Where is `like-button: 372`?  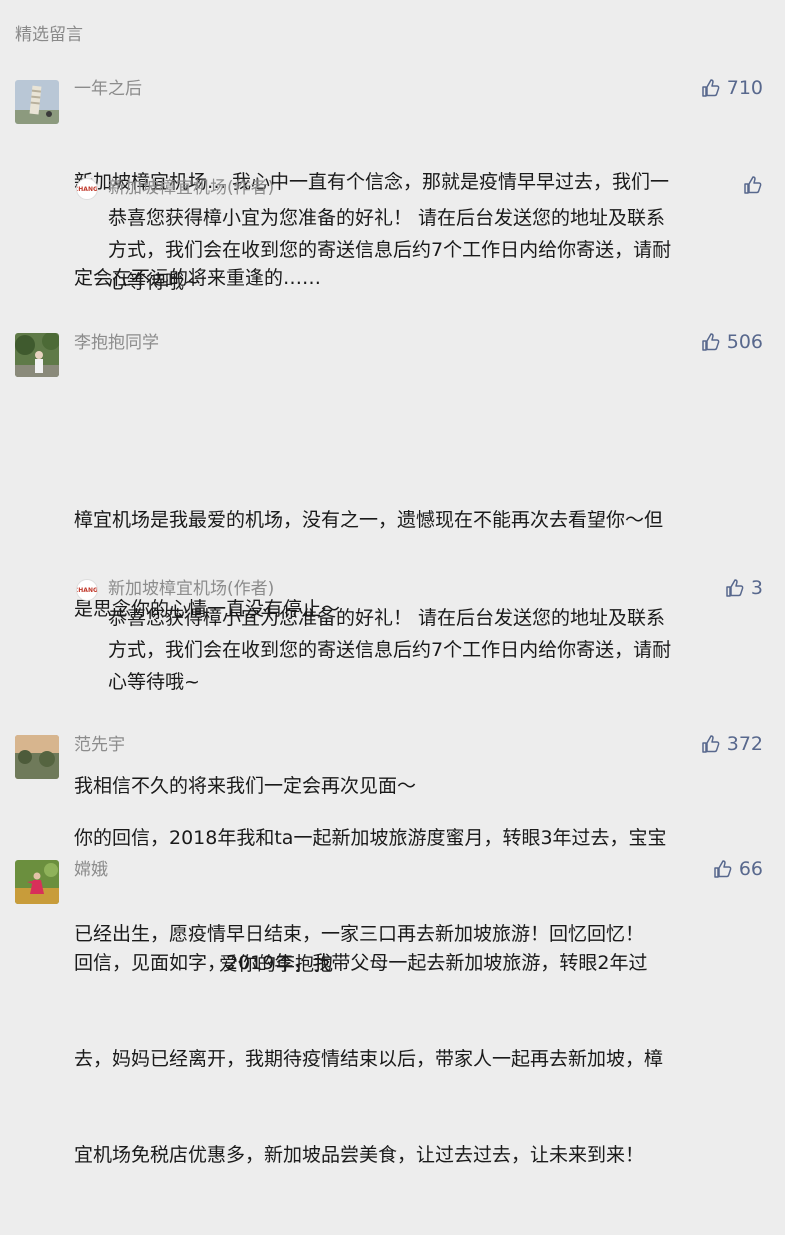 like-button: 372 is located at coordinates (732, 744).